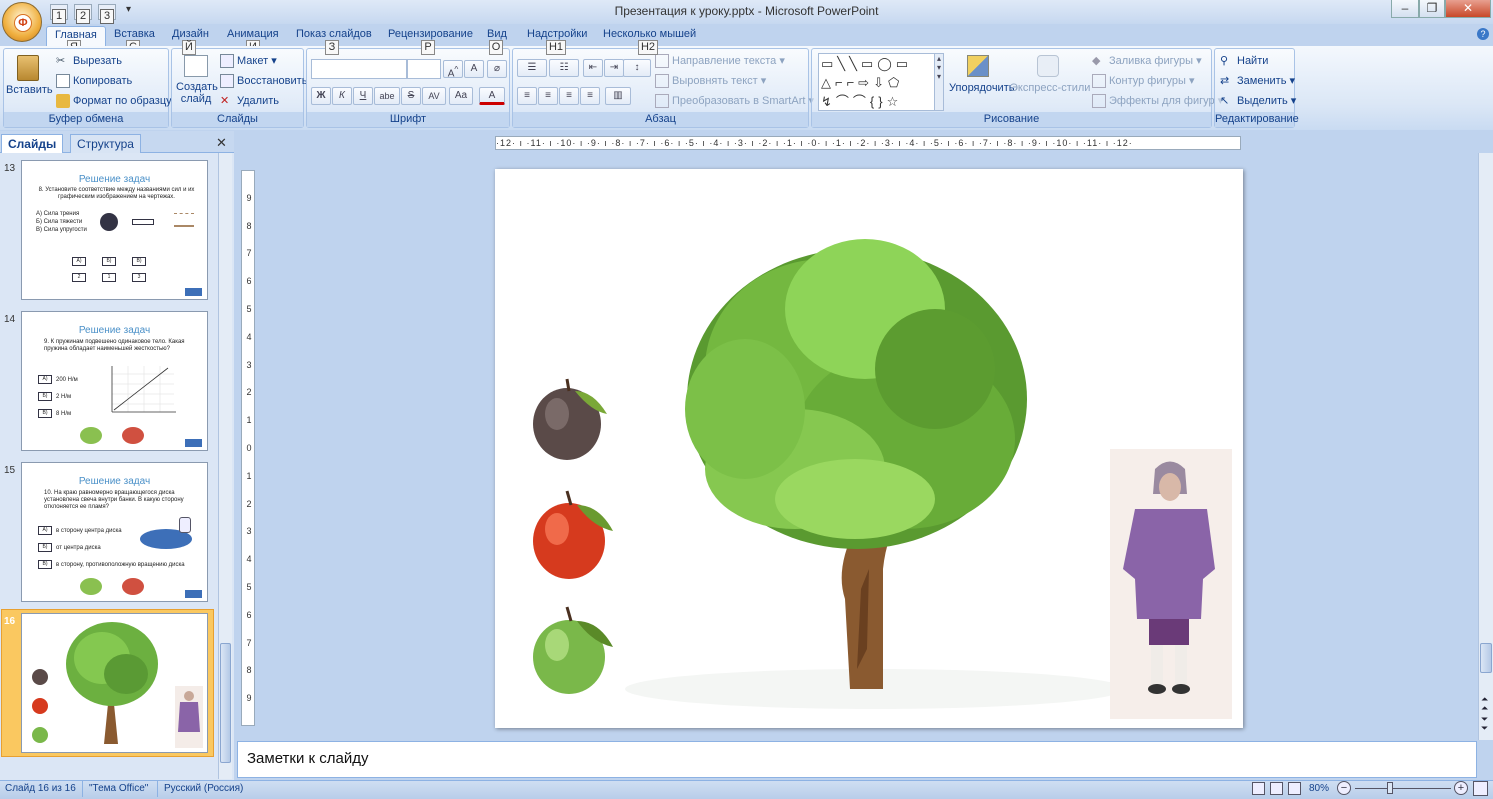 This screenshot has height=799, width=1493. What do you see at coordinates (143, 389) in the screenshot?
I see `thumb-graph` at bounding box center [143, 389].